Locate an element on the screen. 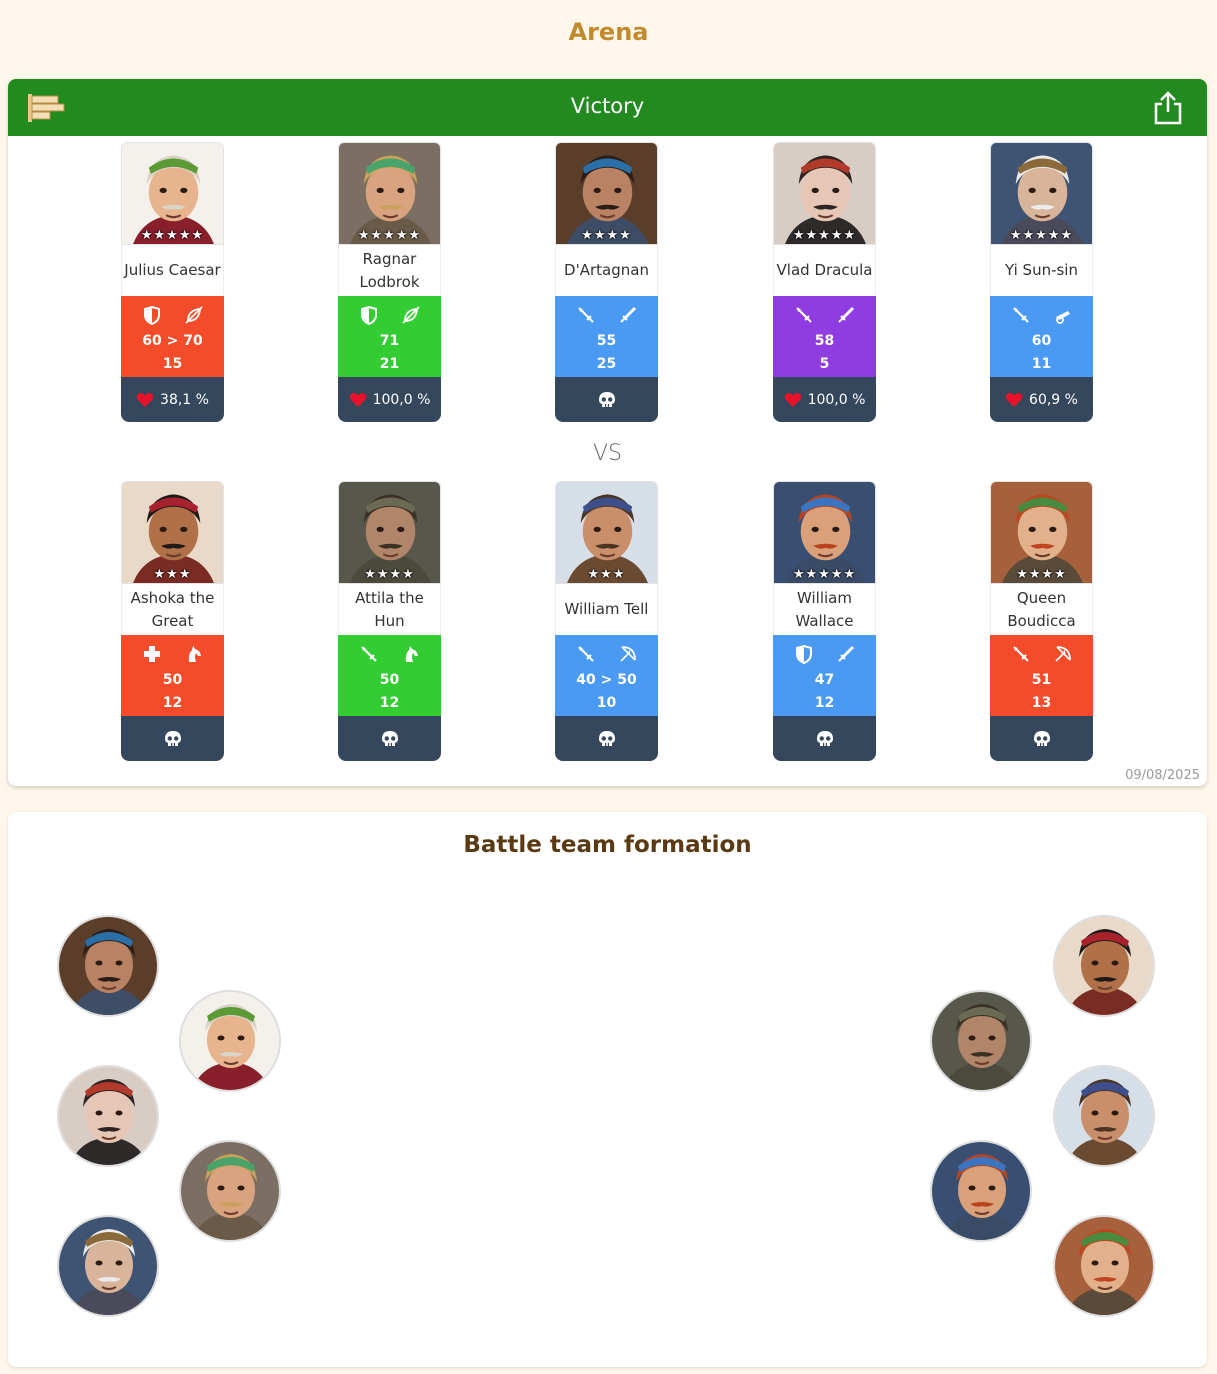 Image resolution: width=1217 pixels, height=1374 pixels. hero-level: 13 is located at coordinates (1041, 703).